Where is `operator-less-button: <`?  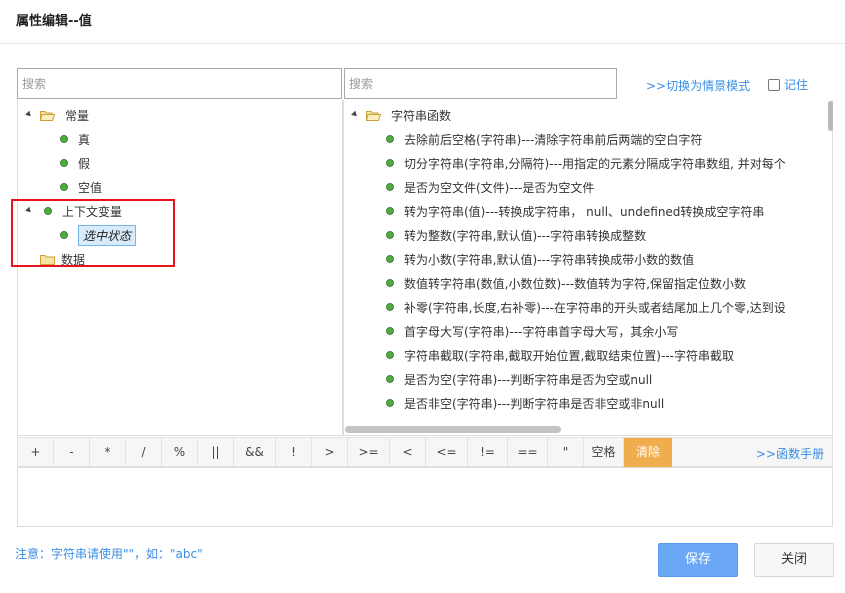
operator-less-button: < is located at coordinates (408, 452).